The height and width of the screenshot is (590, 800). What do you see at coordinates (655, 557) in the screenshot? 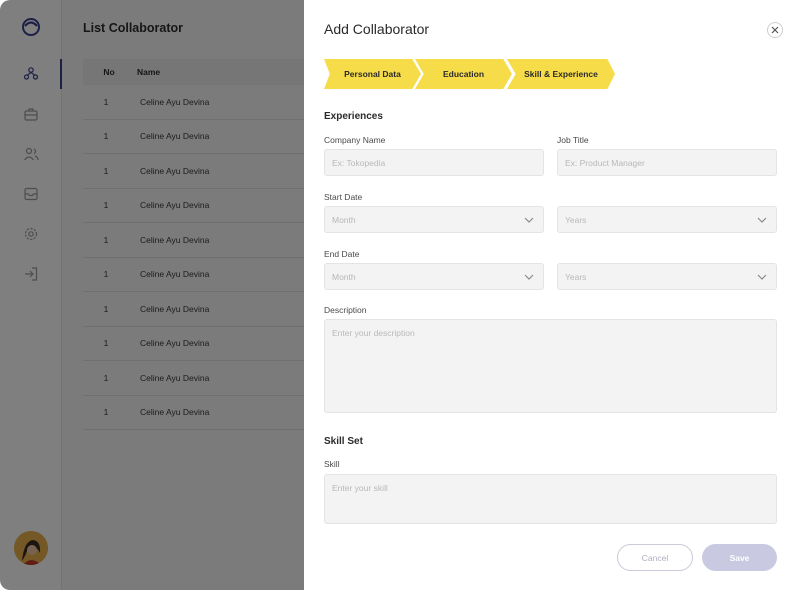
I see `cancel-button: Cancel` at bounding box center [655, 557].